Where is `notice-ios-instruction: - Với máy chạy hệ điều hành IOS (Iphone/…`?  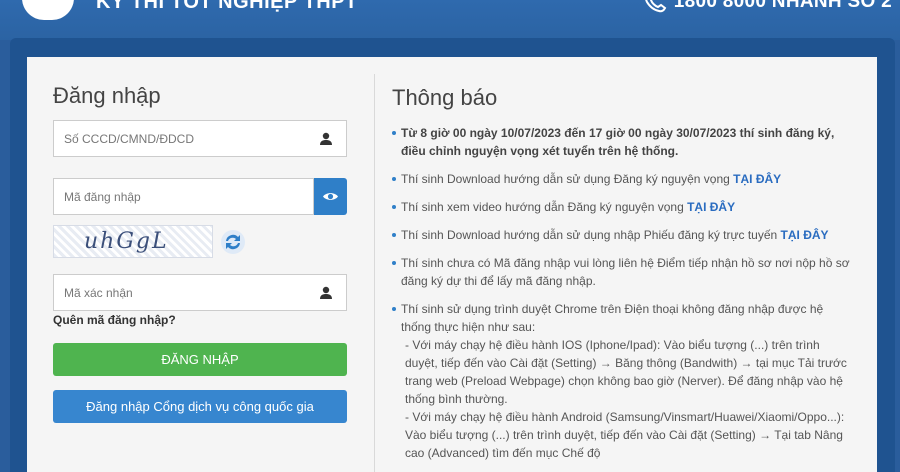 notice-ios-instruction: - Với máy chạy hệ điều hành IOS (Iphone/… is located at coordinates (626, 372).